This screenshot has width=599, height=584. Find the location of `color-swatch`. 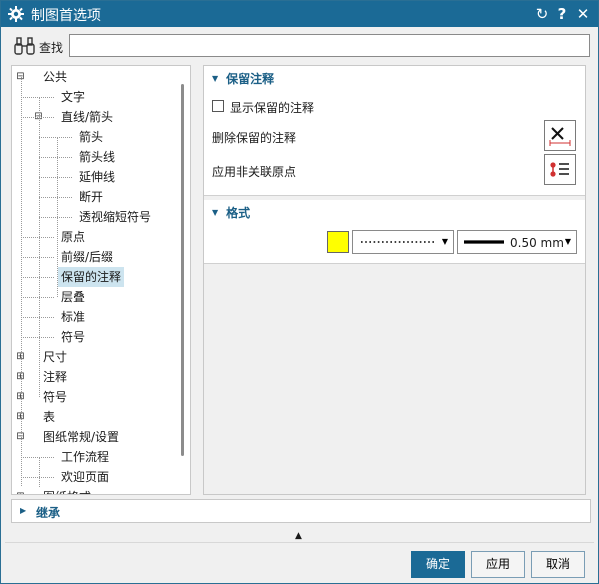

color-swatch is located at coordinates (338, 242).